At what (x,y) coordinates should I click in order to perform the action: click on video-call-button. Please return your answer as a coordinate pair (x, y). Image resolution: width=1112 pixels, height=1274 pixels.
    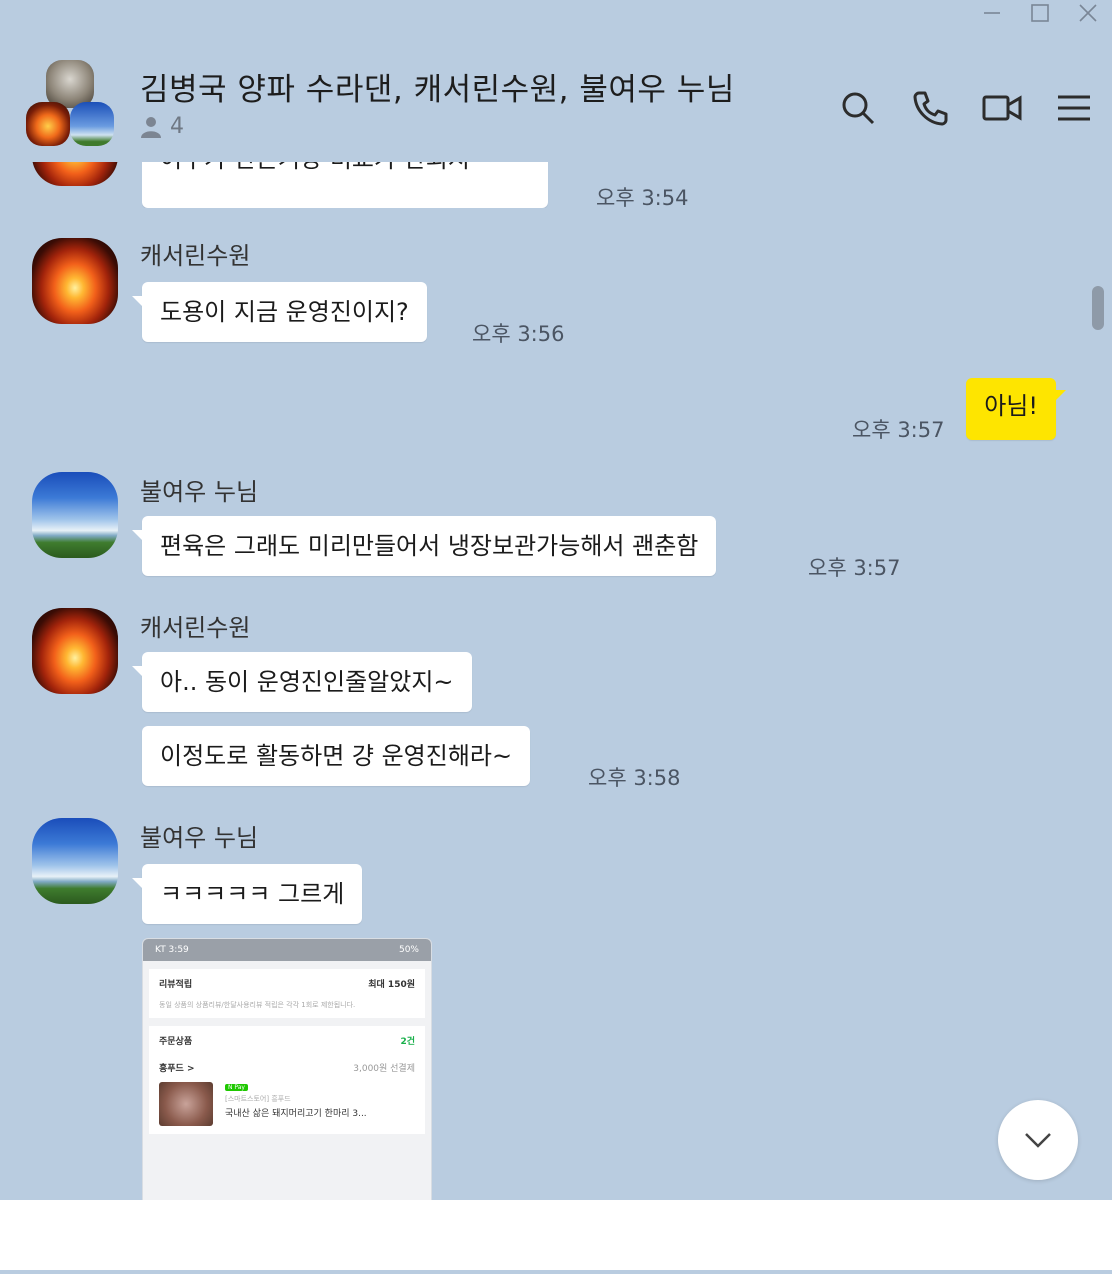
    Looking at the image, I should click on (1002, 108).